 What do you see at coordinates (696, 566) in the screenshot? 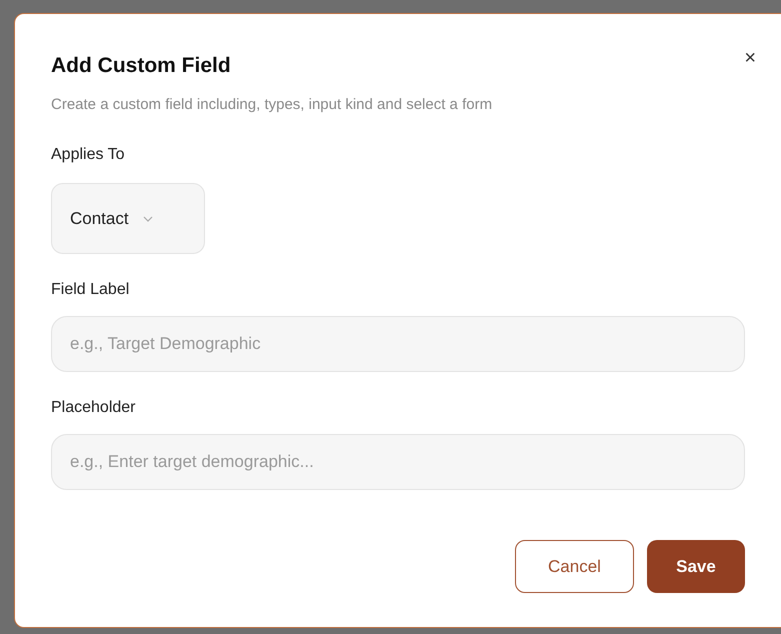
I see `save-button: Save` at bounding box center [696, 566].